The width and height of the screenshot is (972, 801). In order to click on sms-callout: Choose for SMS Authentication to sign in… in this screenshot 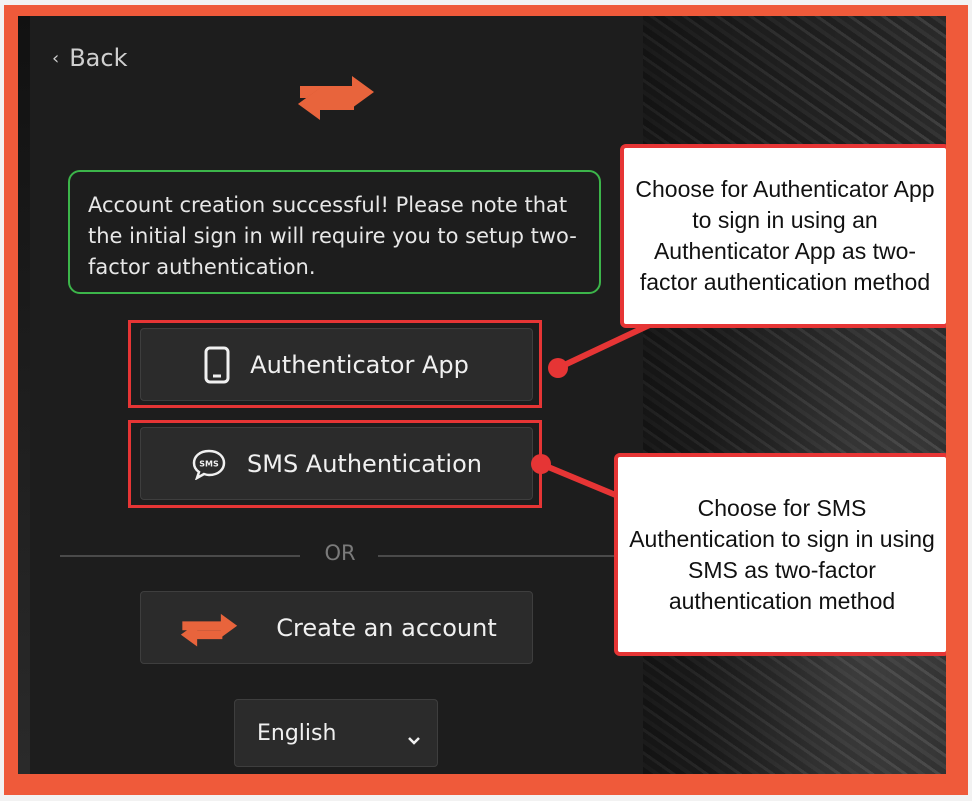, I will do `click(780, 554)`.